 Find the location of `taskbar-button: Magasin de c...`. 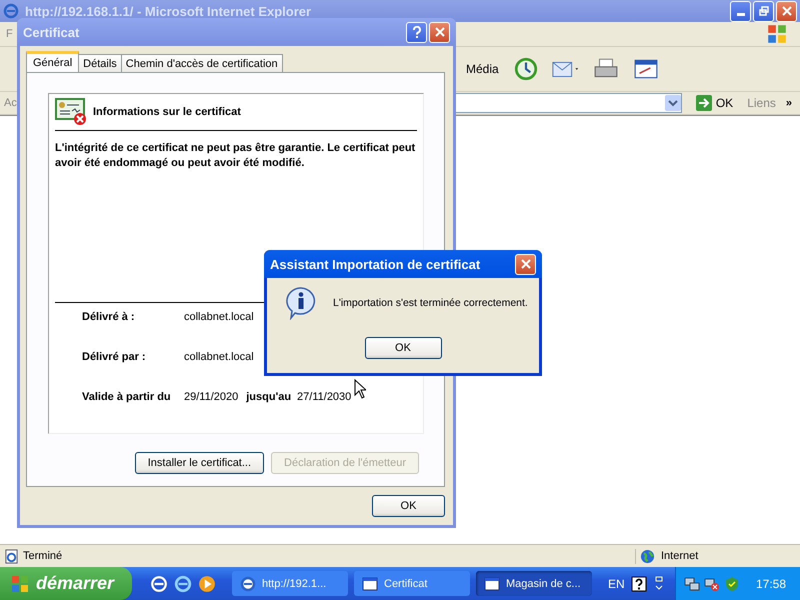

taskbar-button: Magasin de c... is located at coordinates (534, 583).